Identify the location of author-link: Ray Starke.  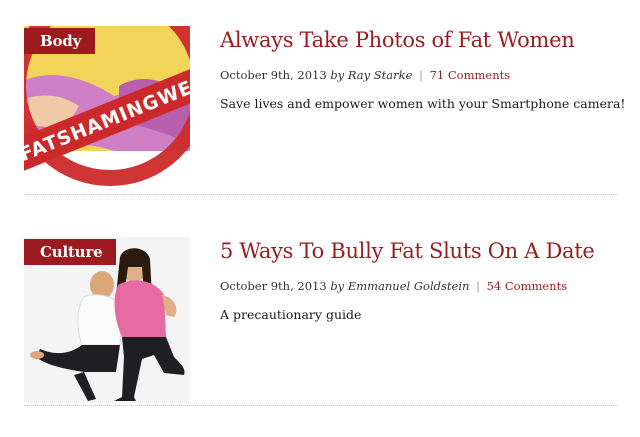
(380, 75).